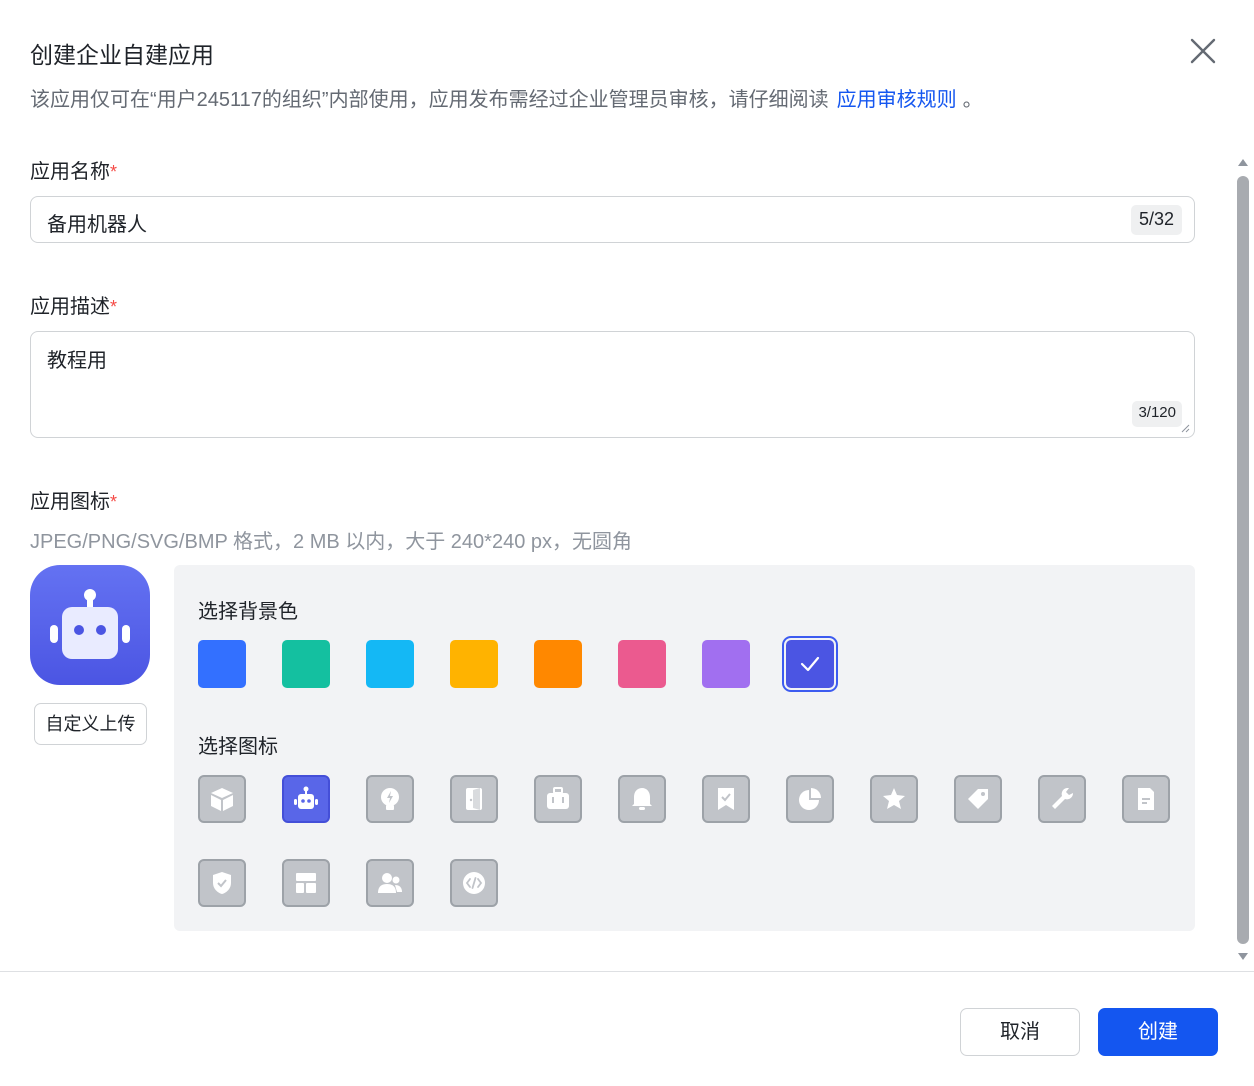  Describe the element at coordinates (77, 361) in the screenshot. I see `app-desc-value: 教程用` at that location.